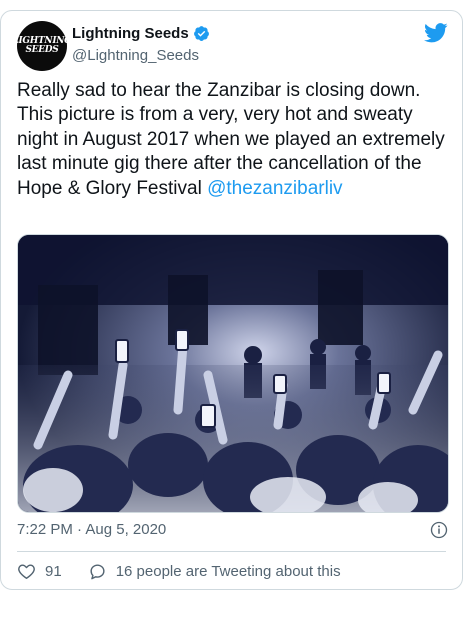 This screenshot has width=465, height=633. I want to click on tweet-timestamp: 7:22 PM · Aug 5, 2020, so click(91, 529).